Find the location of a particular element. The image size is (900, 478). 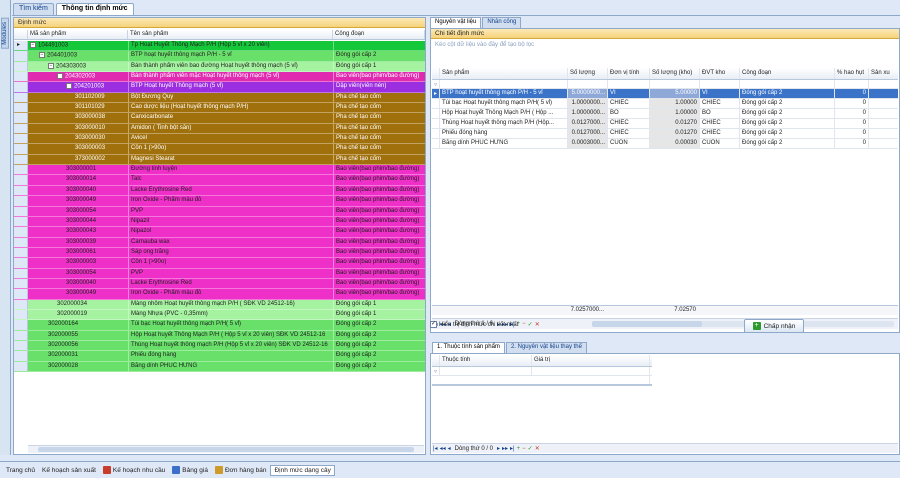

grid-horizontal-scrollbar is located at coordinates (743, 324).